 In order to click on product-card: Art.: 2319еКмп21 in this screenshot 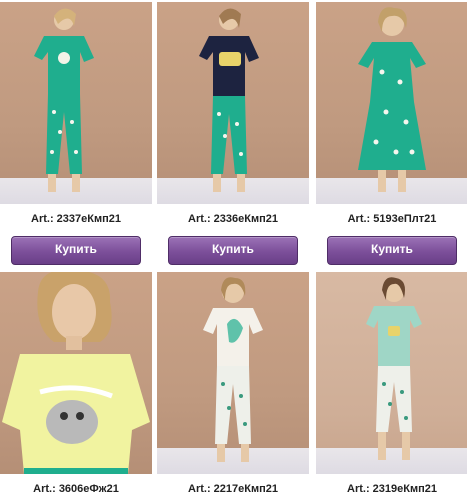, I will do `click(391, 384)`.